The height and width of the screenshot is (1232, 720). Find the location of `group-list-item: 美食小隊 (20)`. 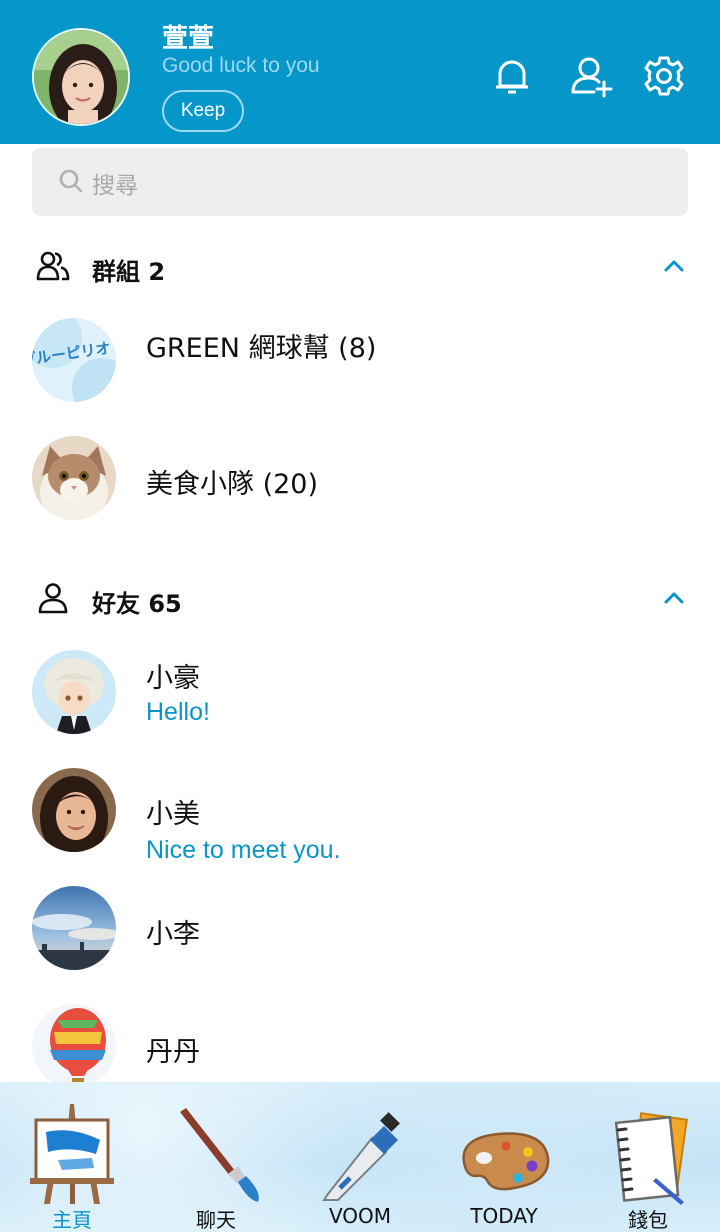

group-list-item: 美食小隊 (20) is located at coordinates (360, 474).